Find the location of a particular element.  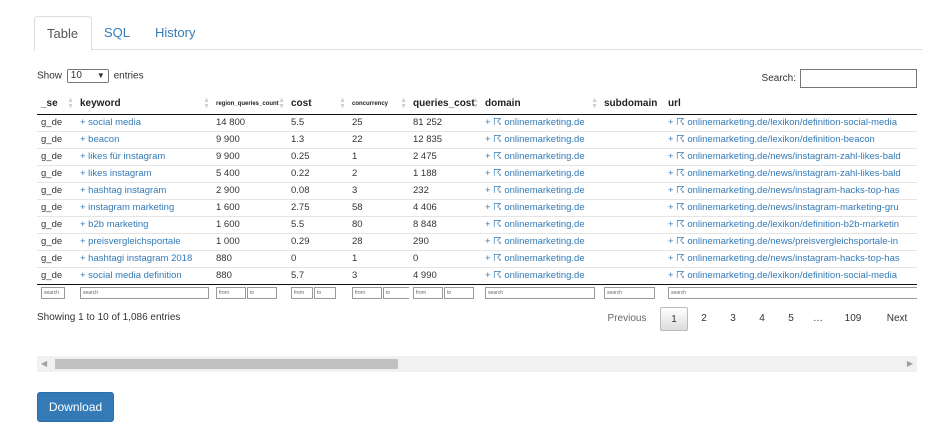

cell-link: + preisvergleichsportale is located at coordinates (130, 241).